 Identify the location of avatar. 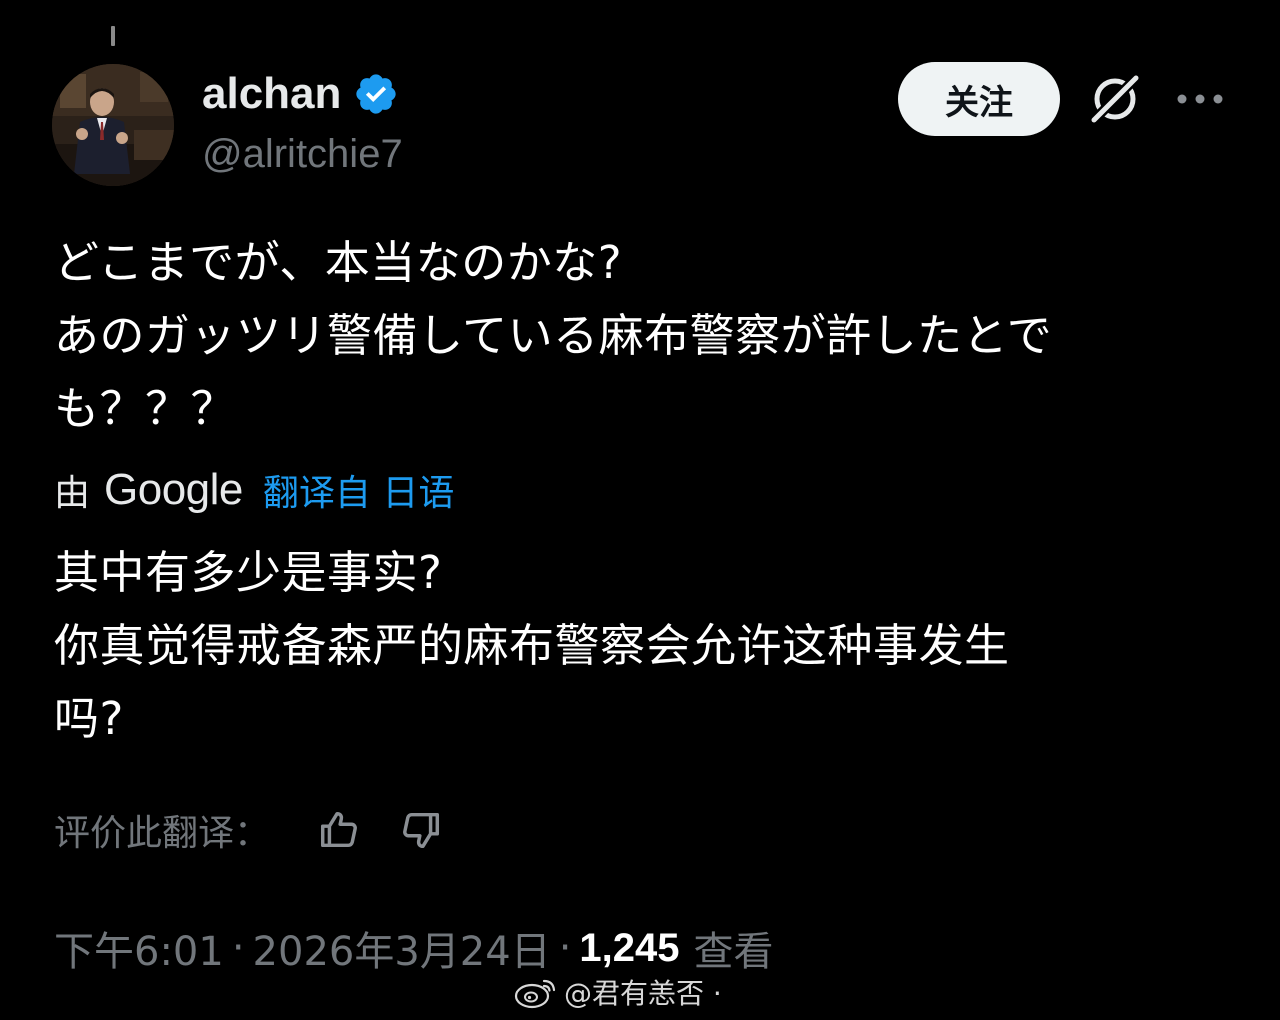
(113, 125).